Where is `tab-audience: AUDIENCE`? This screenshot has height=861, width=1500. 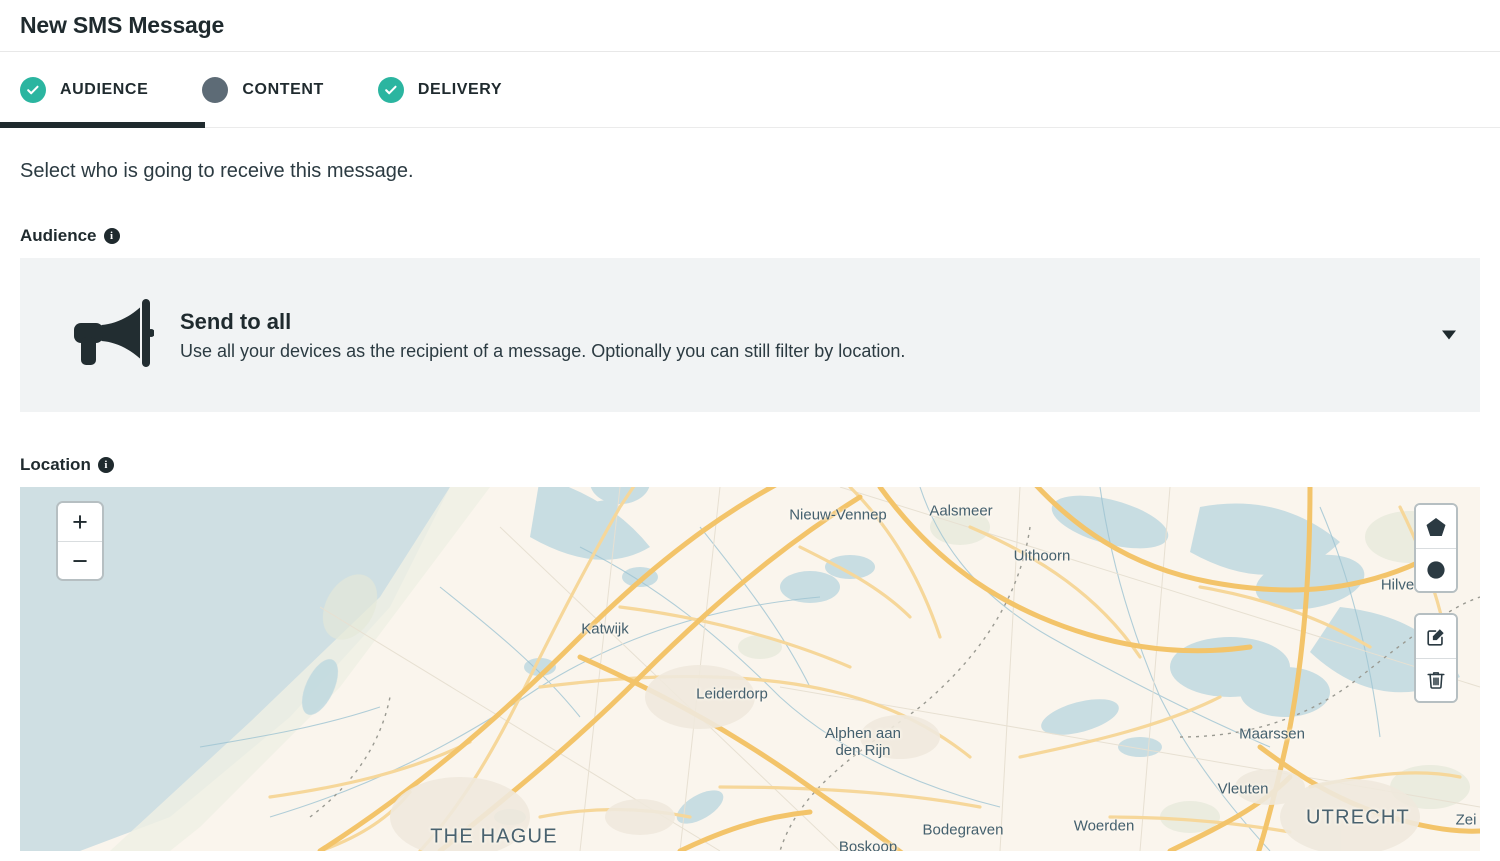
tab-audience: AUDIENCE is located at coordinates (84, 89).